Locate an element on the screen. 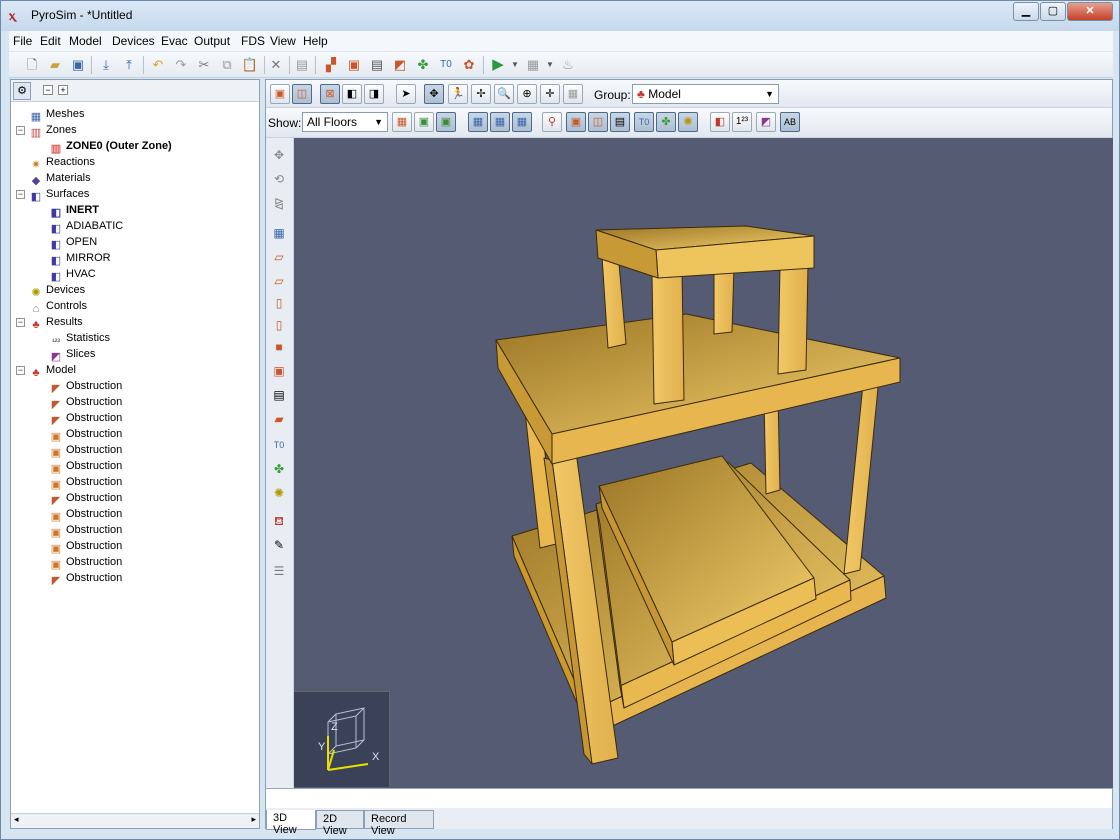  import-icon: ⤓ is located at coordinates (106, 65).